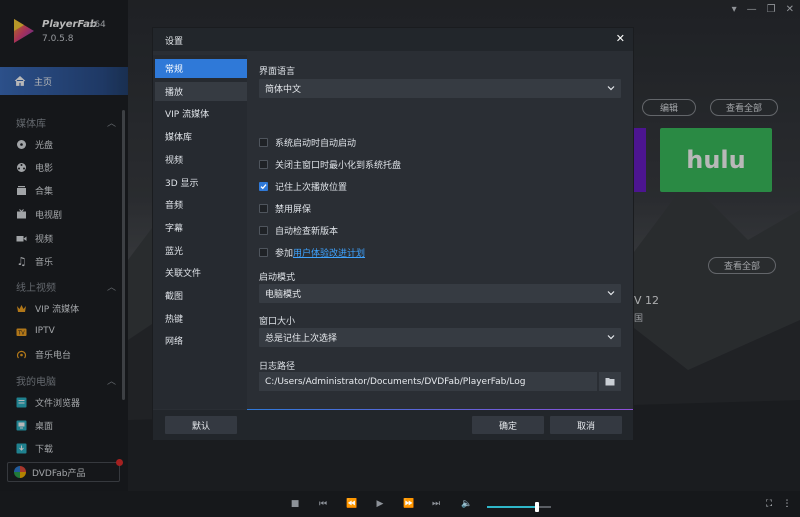 This screenshot has height=517, width=800. Describe the element at coordinates (338, 165) in the screenshot. I see `checkbox-label: 关闭主窗口时最小化到系统托盘` at that location.